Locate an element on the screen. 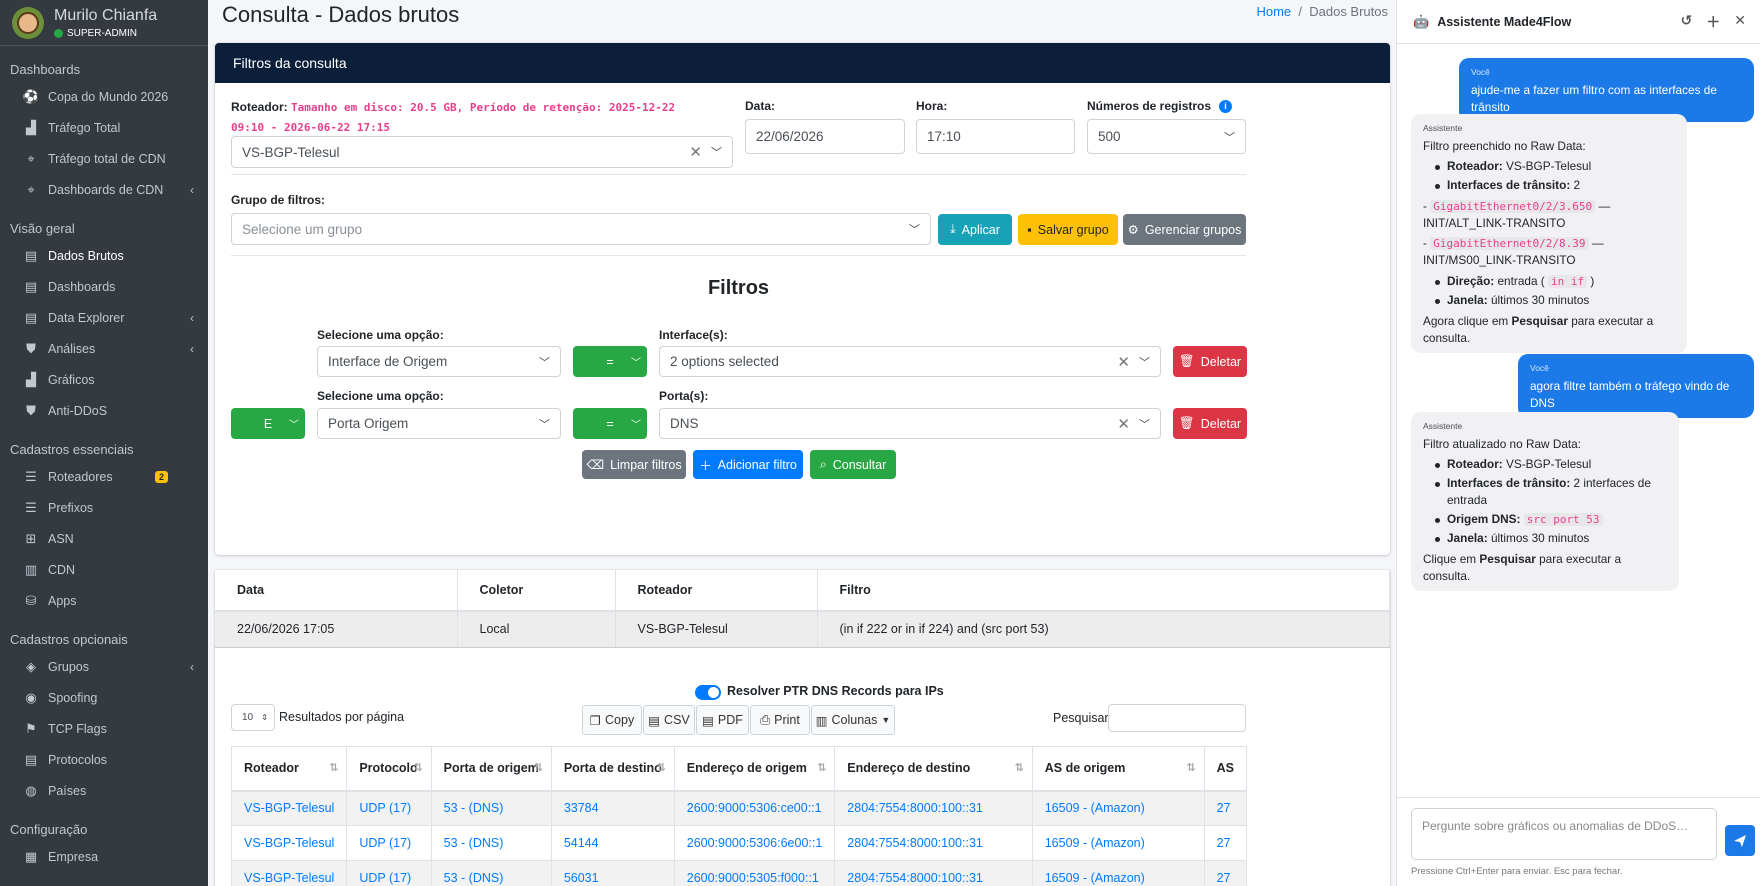 The height and width of the screenshot is (886, 1760). column-header: Endereço de destino ⇅ is located at coordinates (933, 769).